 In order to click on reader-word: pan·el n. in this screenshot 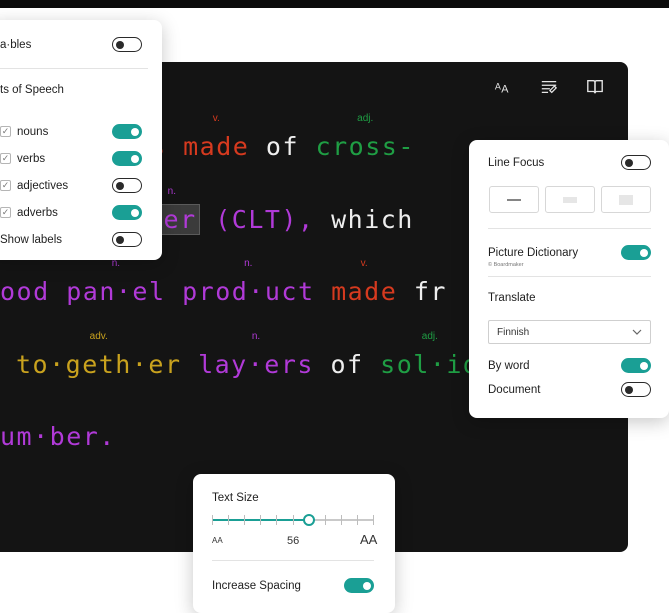, I will do `click(116, 282)`.